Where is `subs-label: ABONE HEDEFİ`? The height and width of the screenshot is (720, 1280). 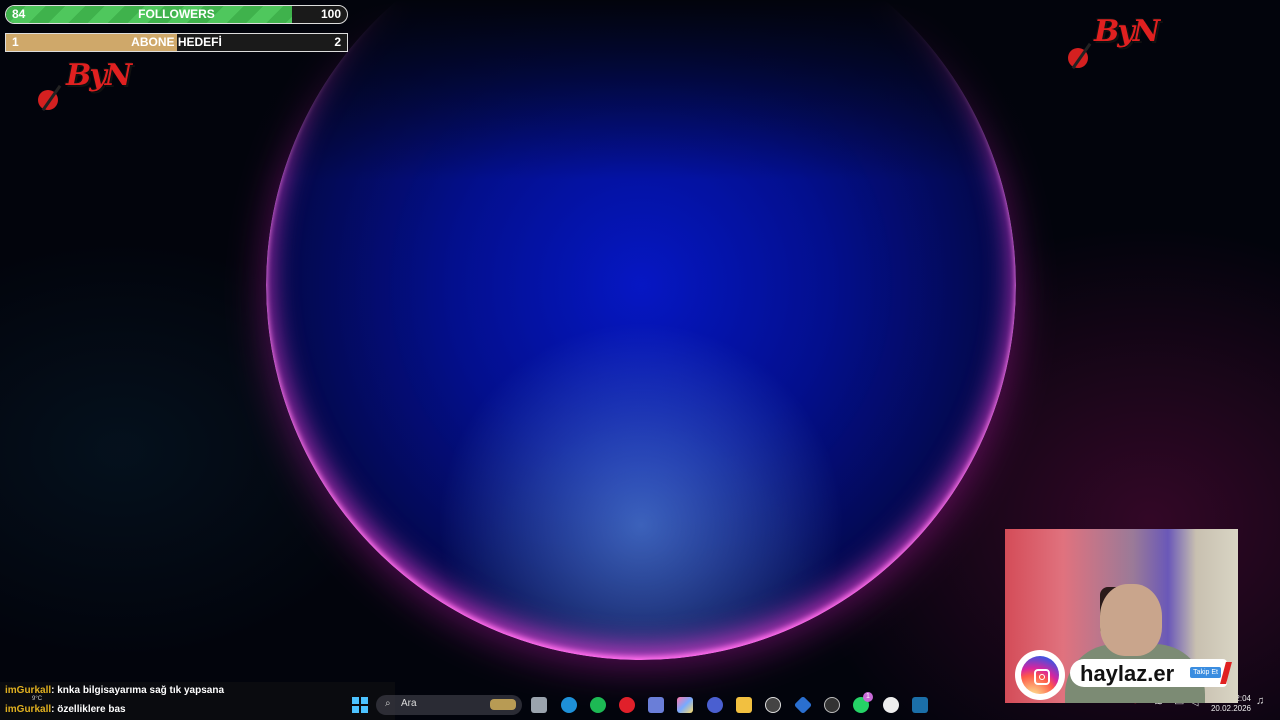 subs-label: ABONE HEDEFİ is located at coordinates (176, 42).